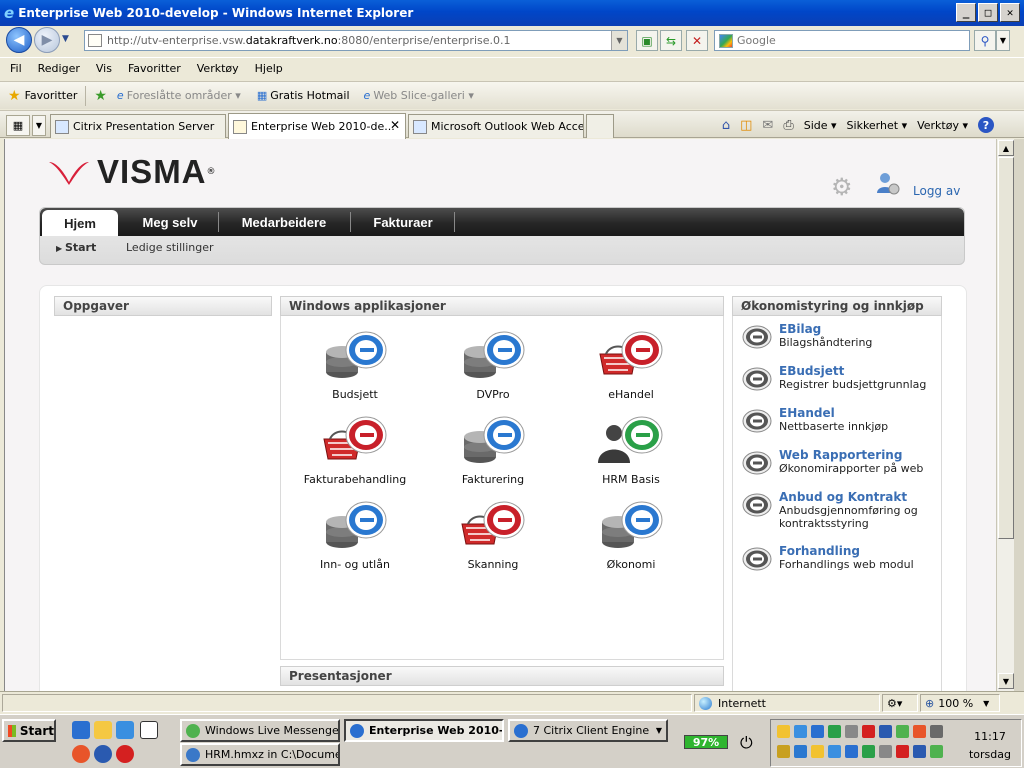  What do you see at coordinates (19, 40) in the screenshot?
I see `back-button: ◀` at bounding box center [19, 40].